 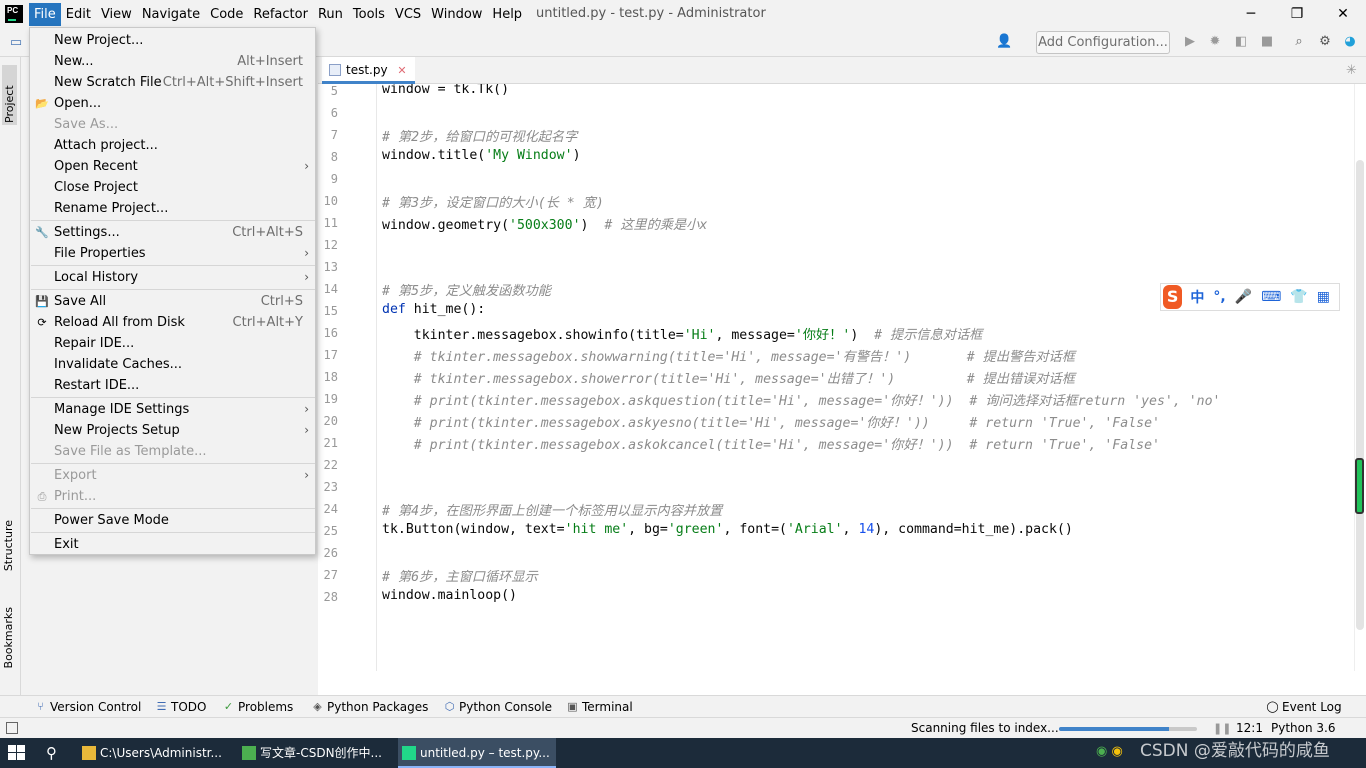 What do you see at coordinates (1249, 728) in the screenshot?
I see `caret-position: 12:1` at bounding box center [1249, 728].